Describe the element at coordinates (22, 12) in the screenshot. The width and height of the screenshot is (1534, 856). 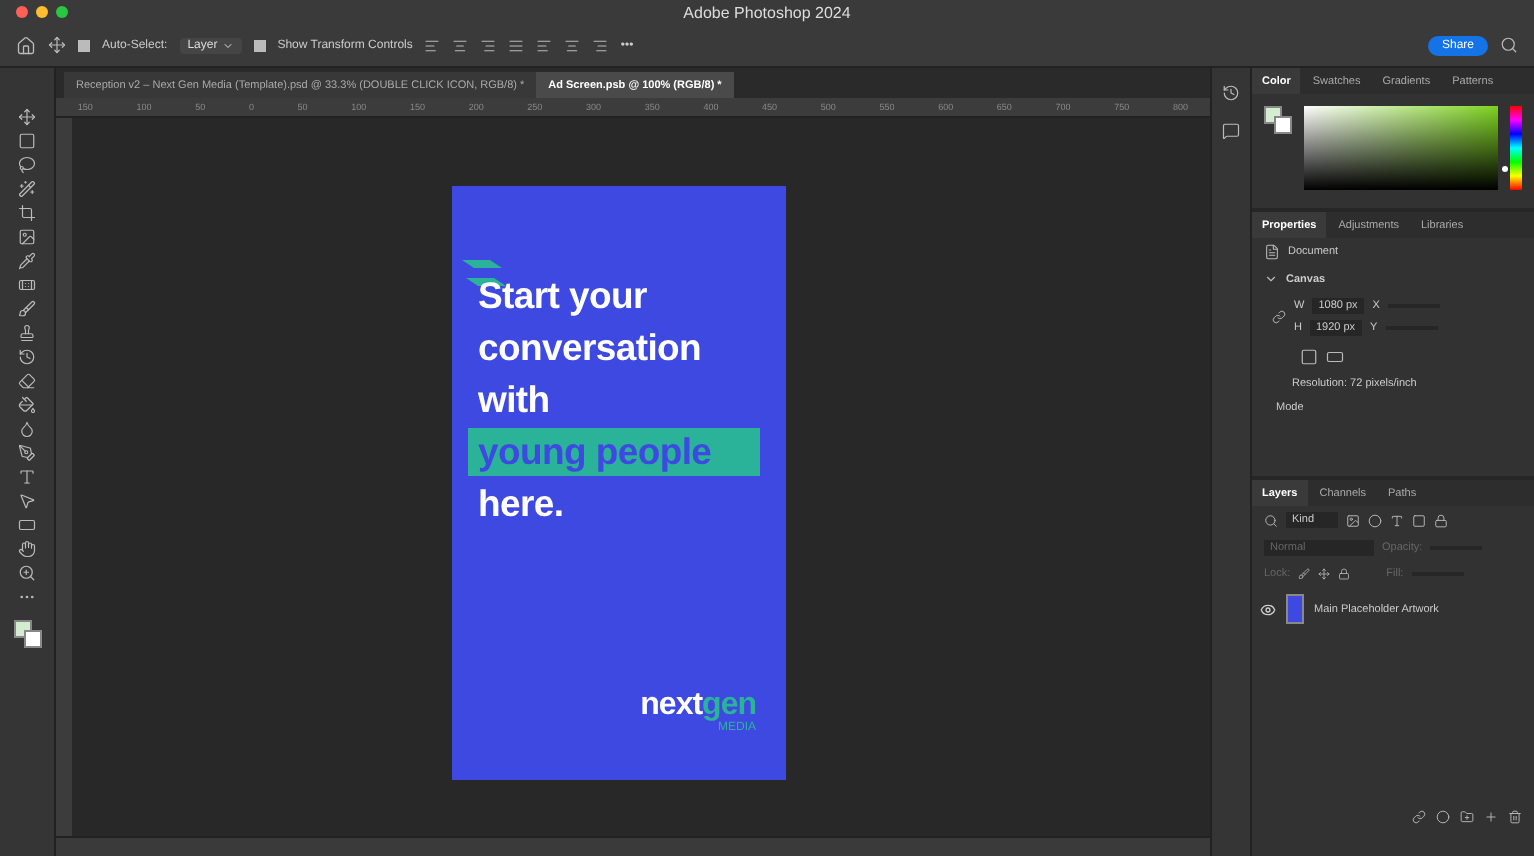
I see `close-button` at that location.